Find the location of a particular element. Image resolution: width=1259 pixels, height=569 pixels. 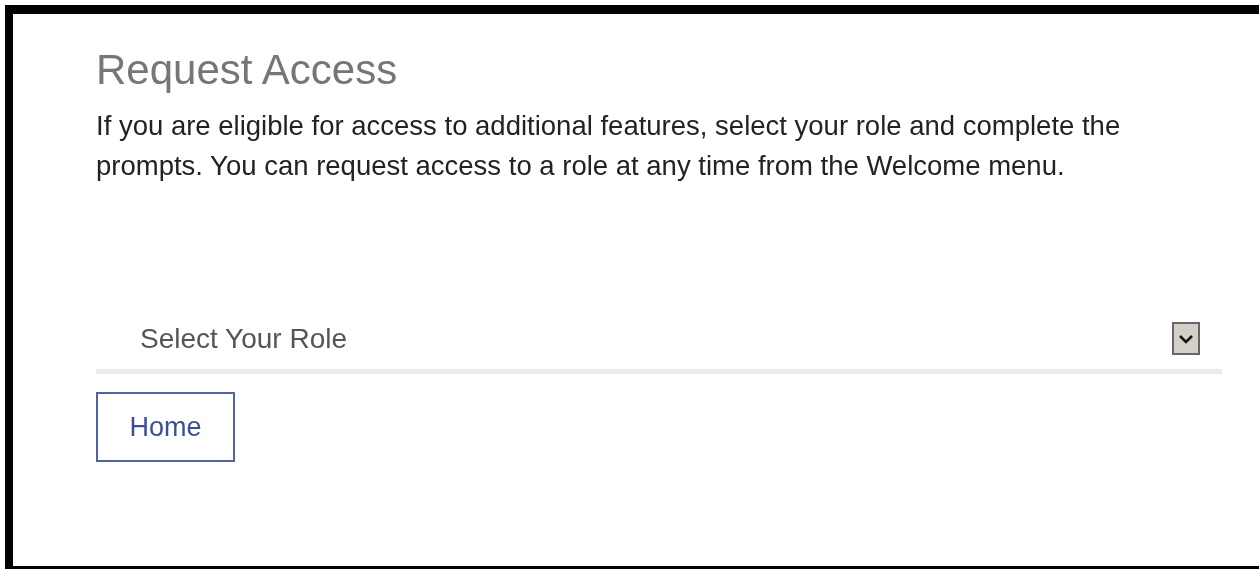

role-select: Select Your Role is located at coordinates (659, 341).